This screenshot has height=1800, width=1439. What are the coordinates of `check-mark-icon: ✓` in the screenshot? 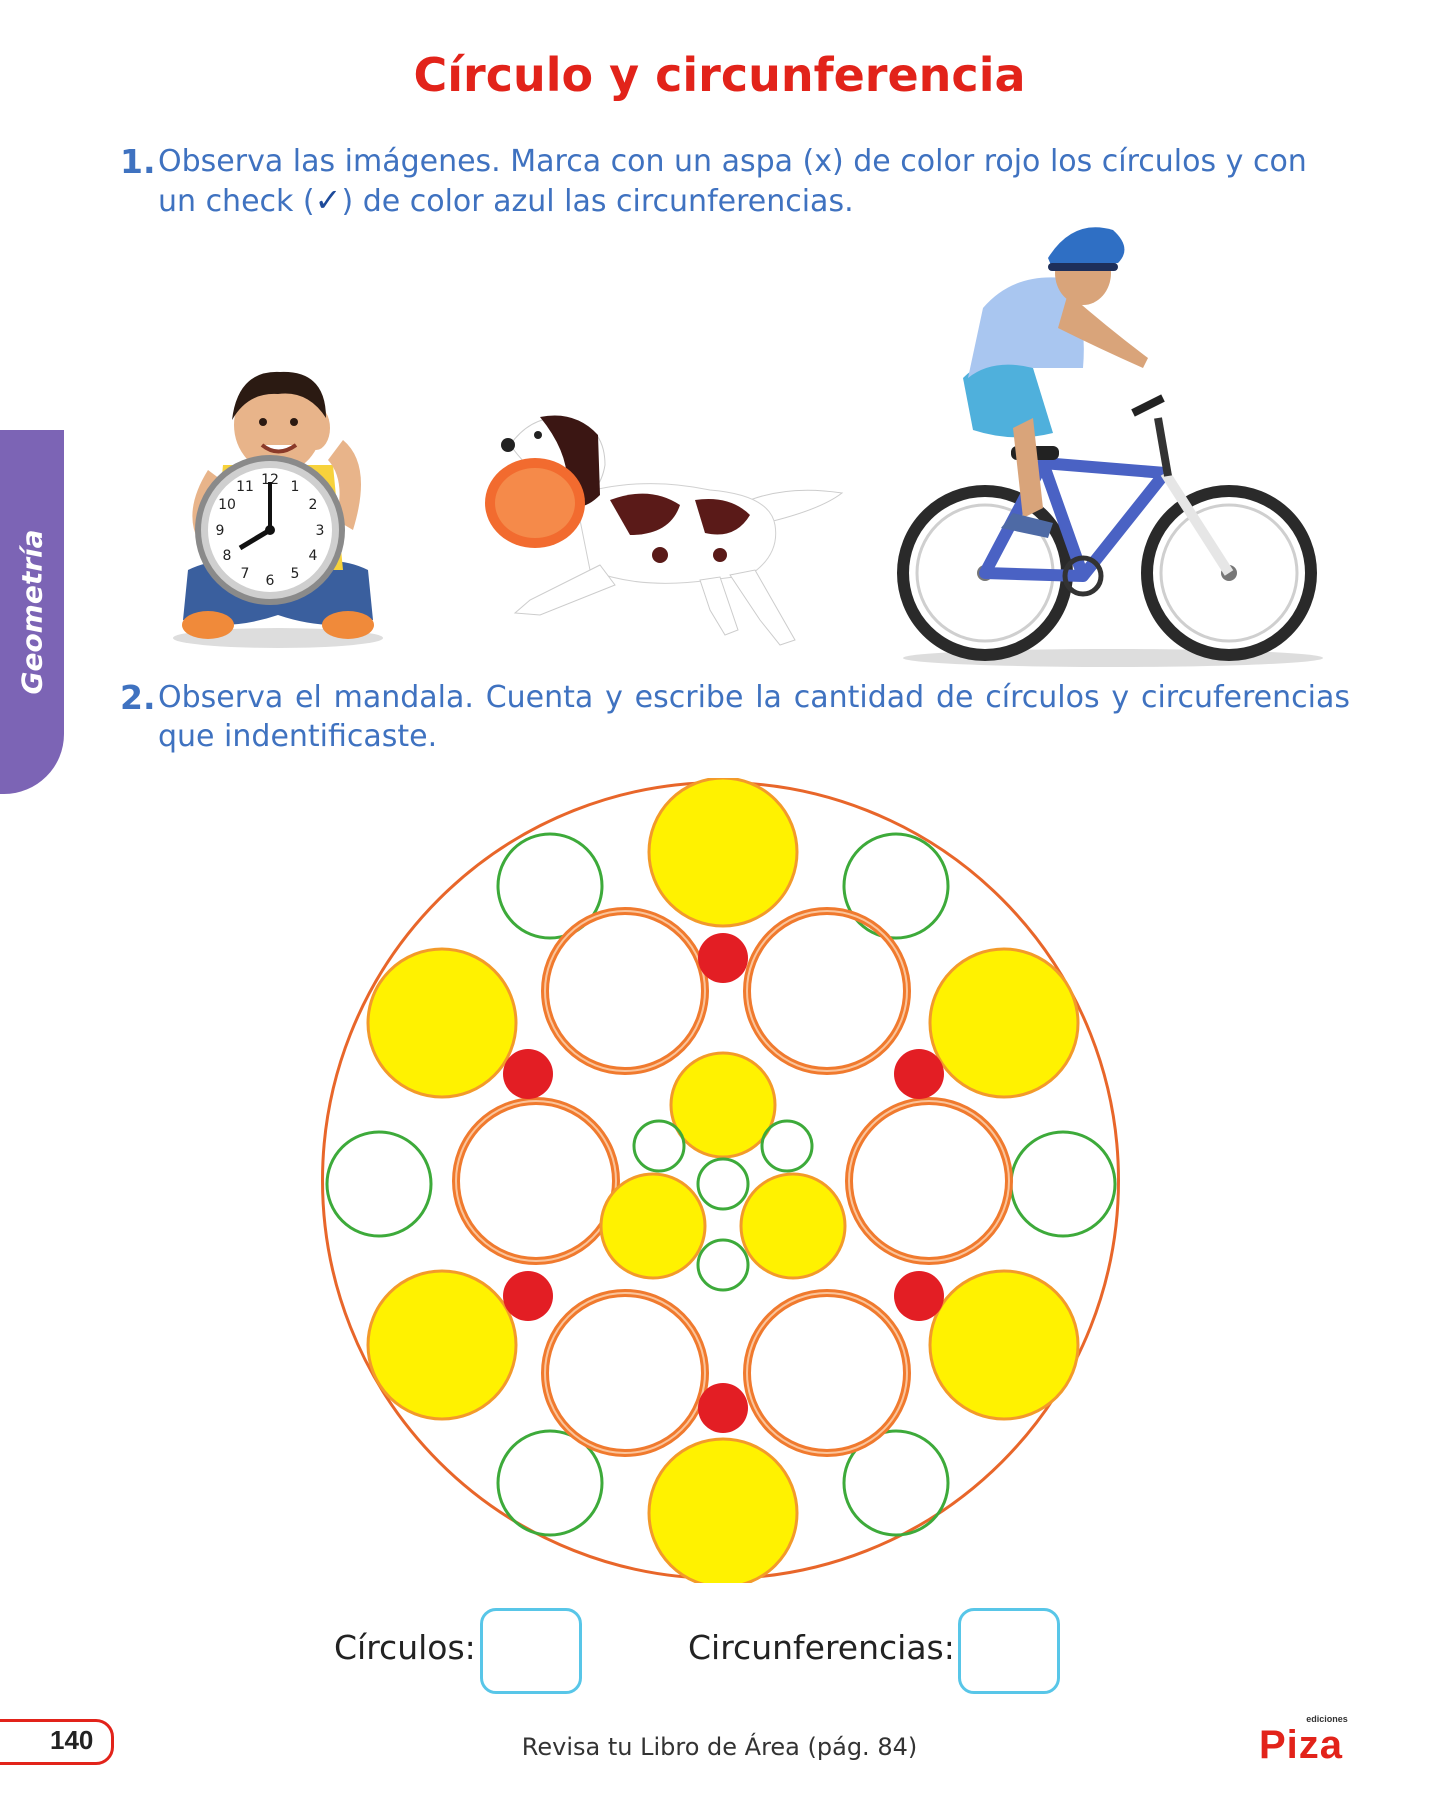 It's located at (328, 200).